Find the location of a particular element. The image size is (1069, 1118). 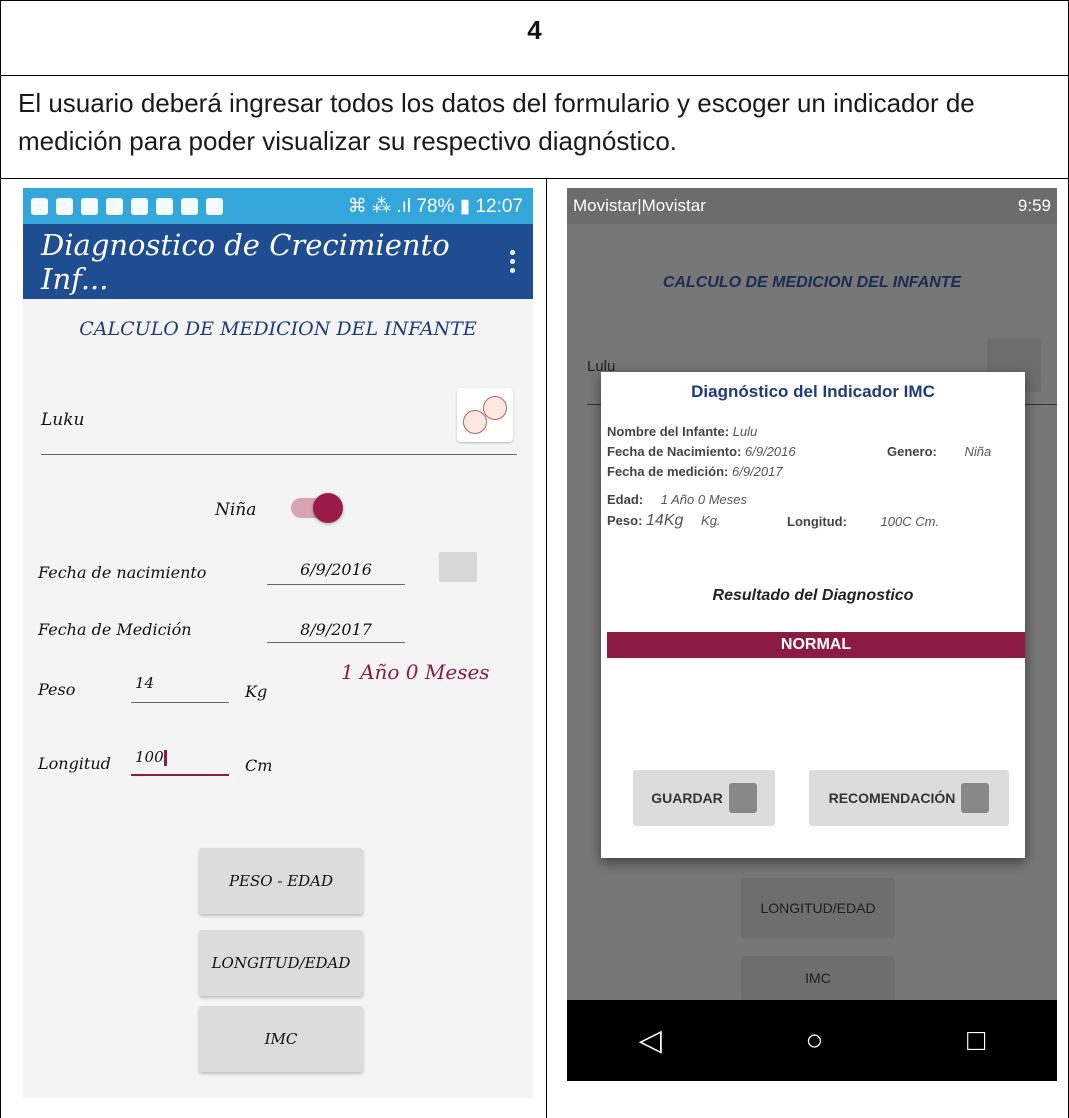

measure-date-label: Fecha de Medición is located at coordinates (115, 629).